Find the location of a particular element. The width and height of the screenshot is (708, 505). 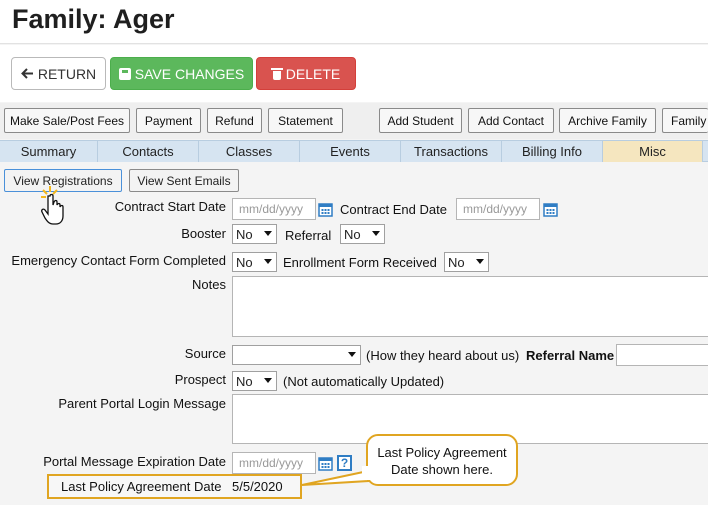

callout-joint is located at coordinates (367, 473).